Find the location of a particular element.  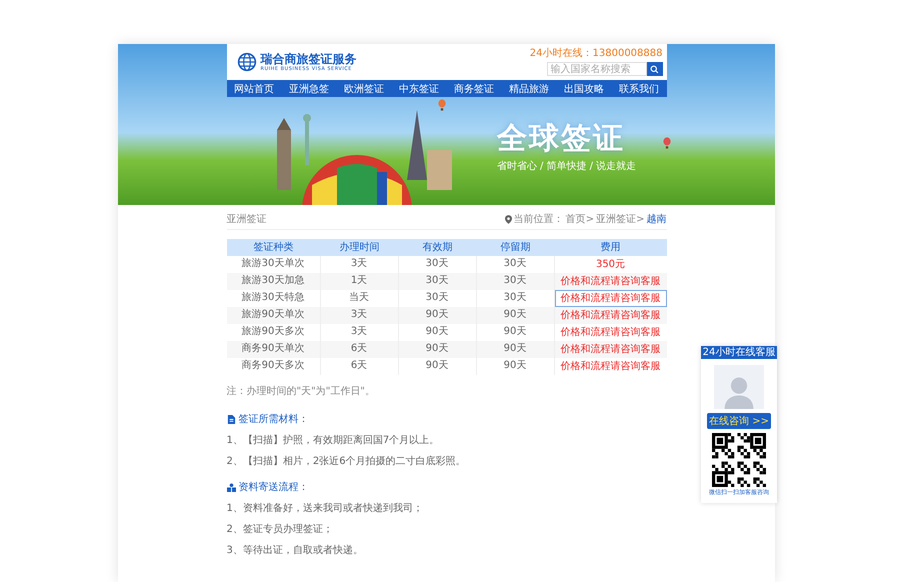

price-cell-text: 350元 is located at coordinates (610, 265).